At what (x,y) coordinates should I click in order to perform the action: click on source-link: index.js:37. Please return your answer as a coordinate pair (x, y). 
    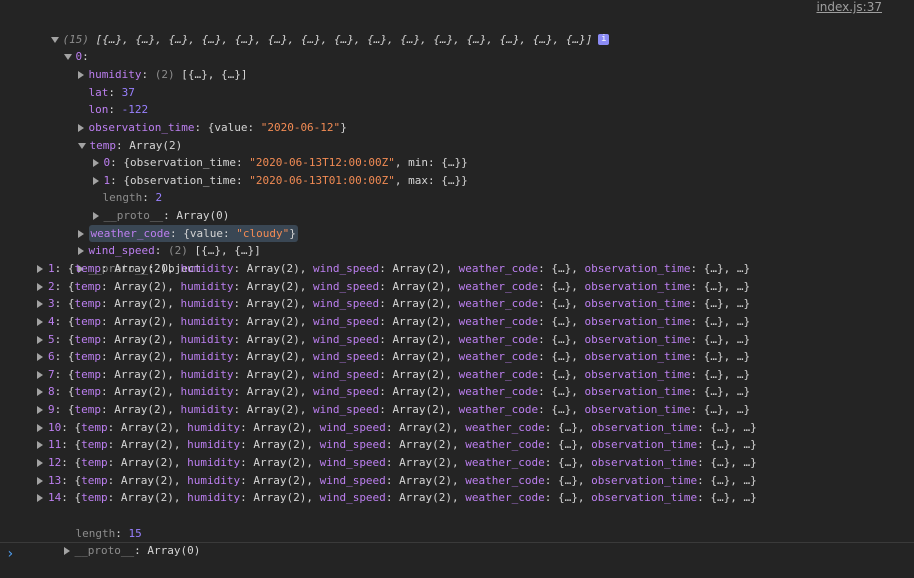
    Looking at the image, I should click on (849, 7).